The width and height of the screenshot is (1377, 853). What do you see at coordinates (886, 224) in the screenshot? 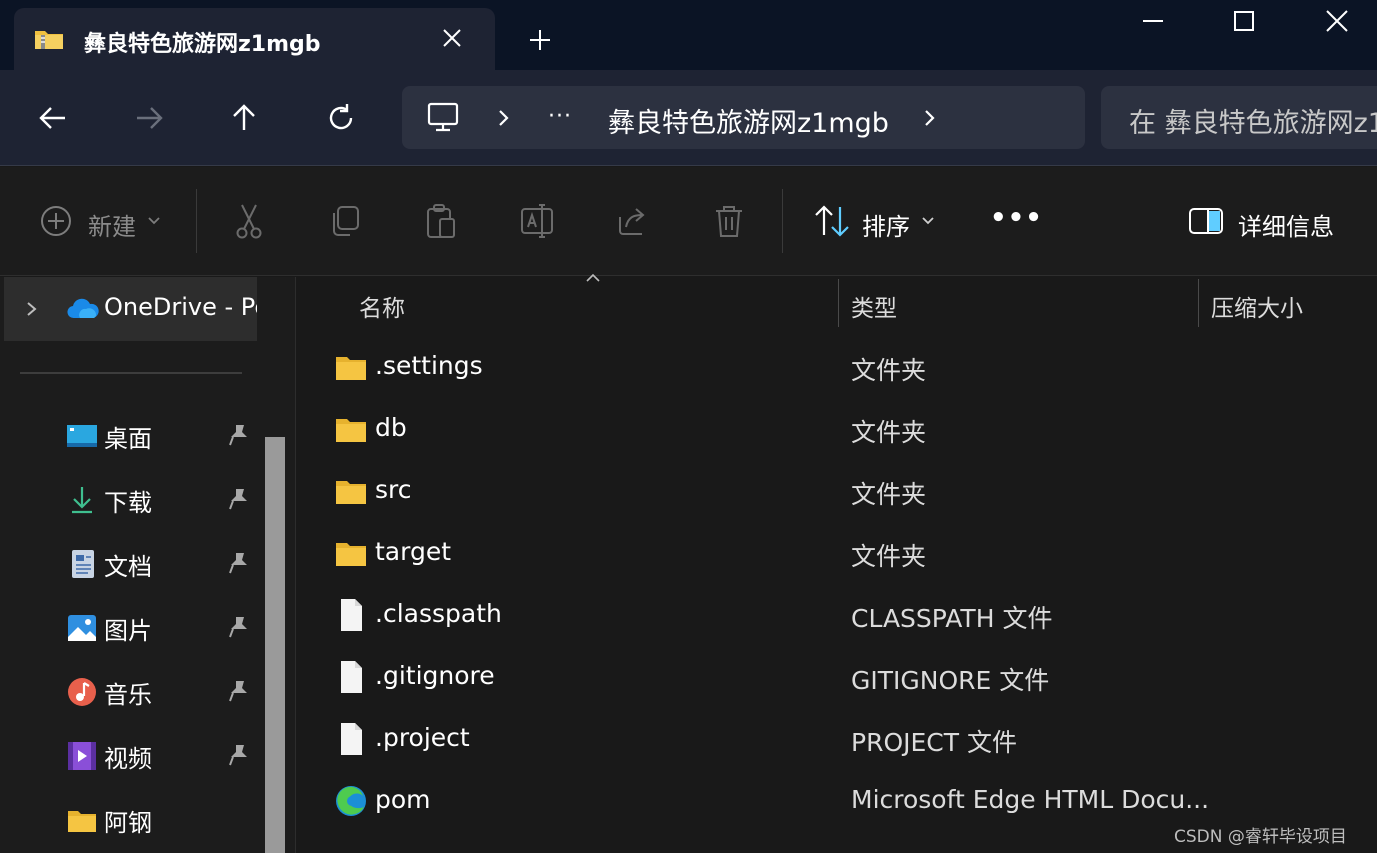
I see `sort-button: 排序` at bounding box center [886, 224].